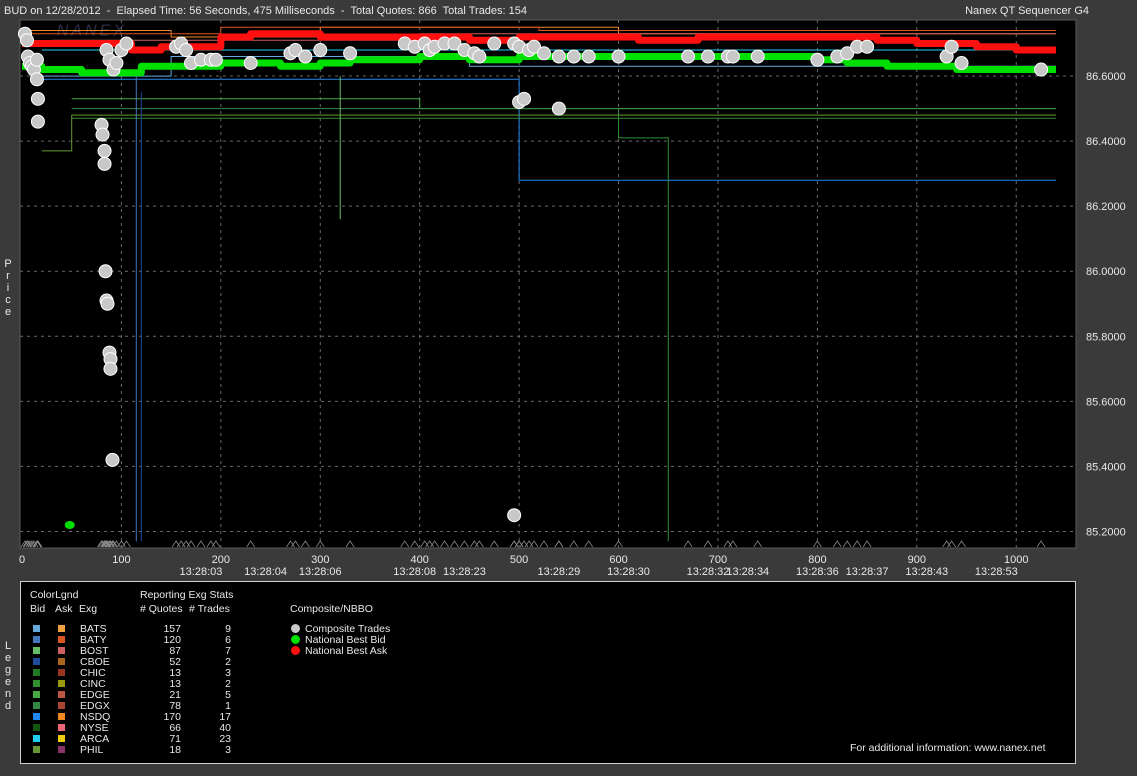 The height and width of the screenshot is (776, 1137). What do you see at coordinates (1106, 402) in the screenshot?
I see `y-tick-label: 85.6000` at bounding box center [1106, 402].